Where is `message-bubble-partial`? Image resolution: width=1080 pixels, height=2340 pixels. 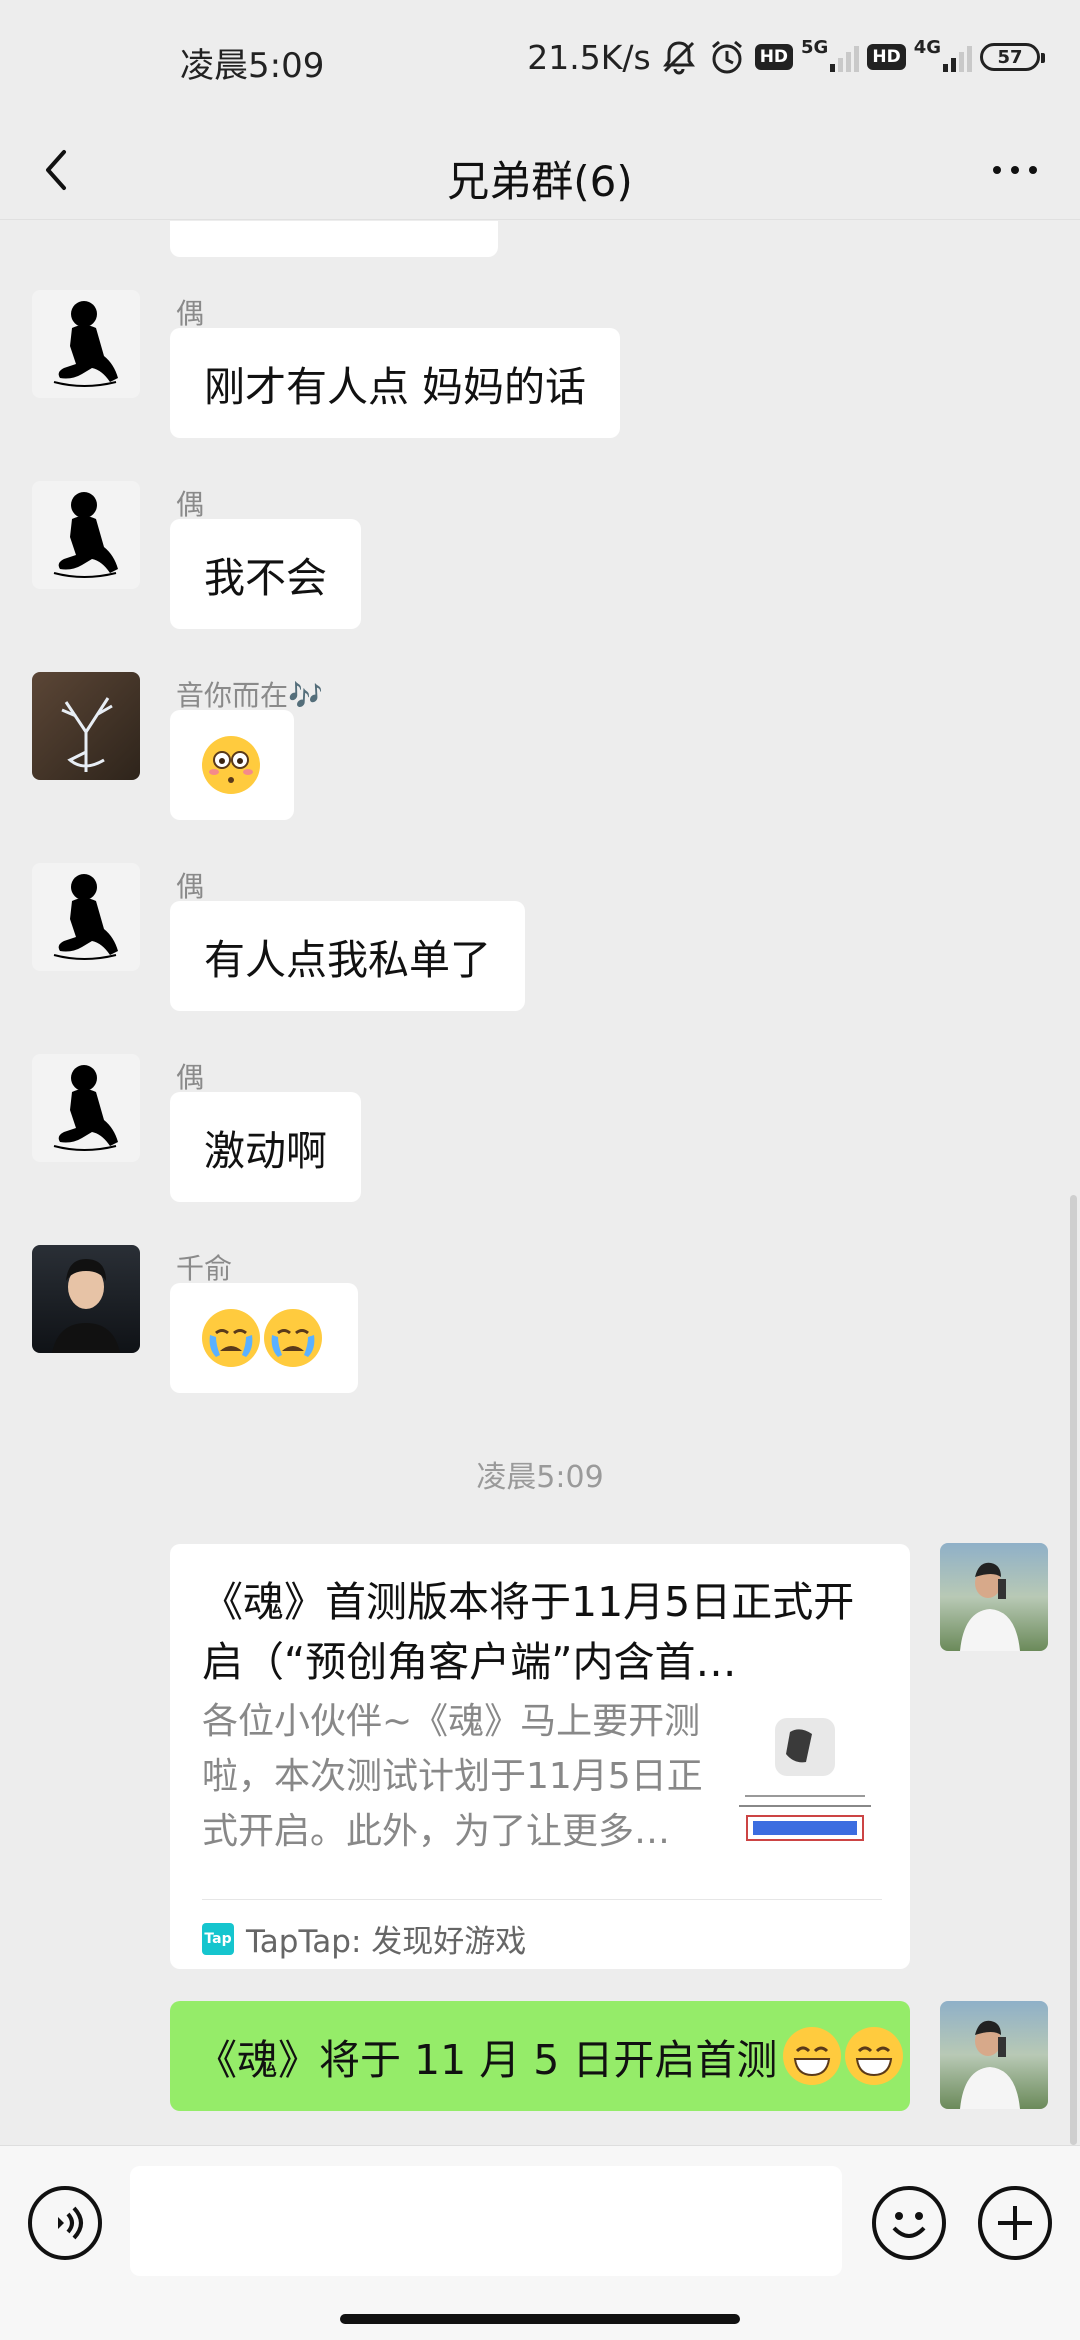
message-bubble-partial is located at coordinates (334, 239).